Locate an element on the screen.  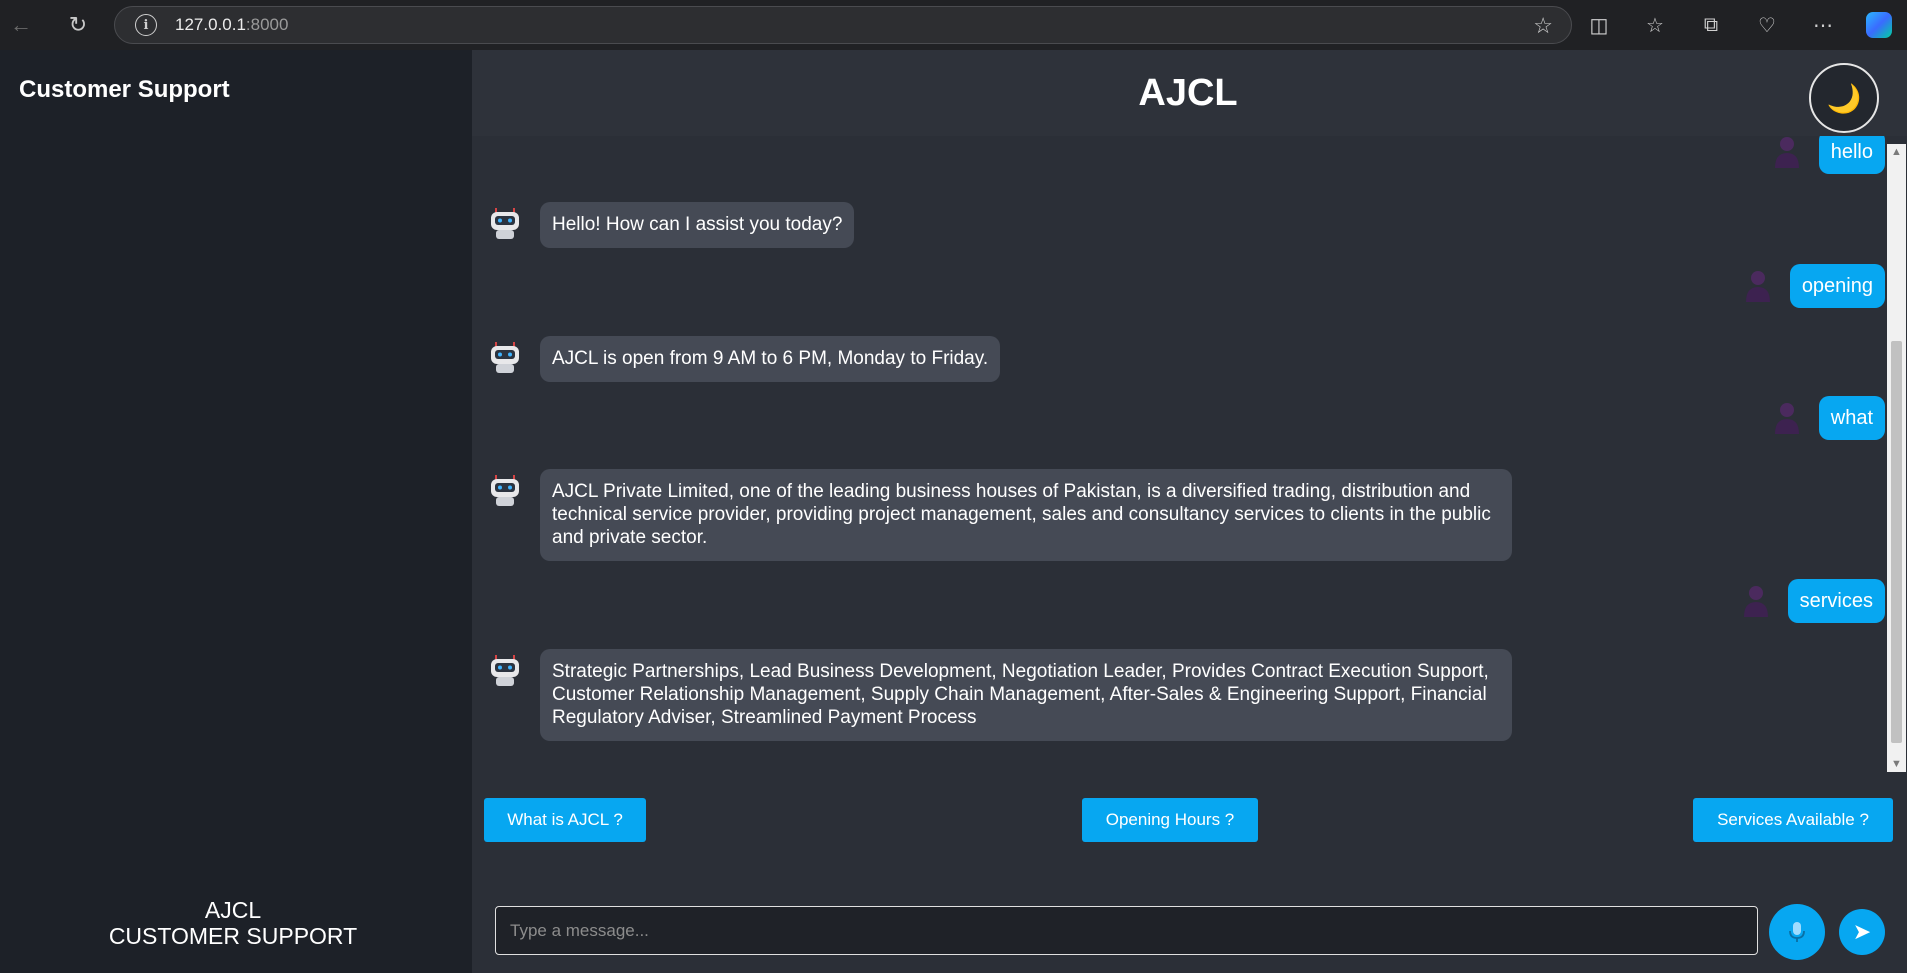
sidebar-footer: AJCL CUSTOMER SUPPORT is located at coordinates (233, 923).